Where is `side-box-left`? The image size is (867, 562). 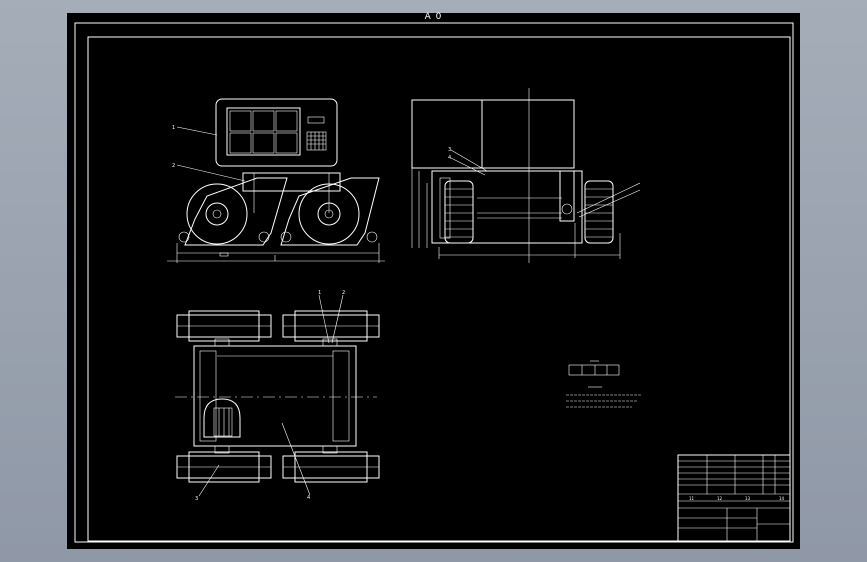
side-box-left is located at coordinates (447, 134).